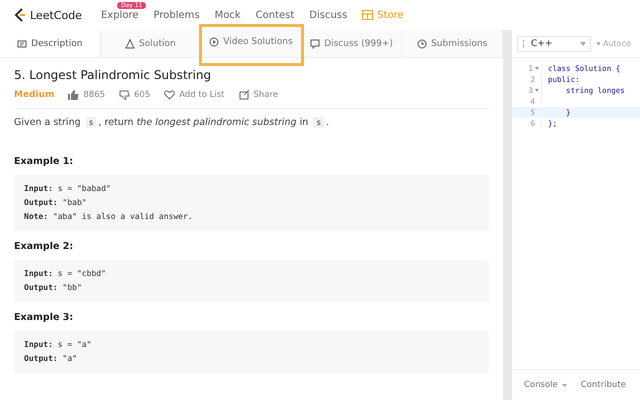 This screenshot has width=640, height=400. I want to click on logo-icon, so click(20, 15).